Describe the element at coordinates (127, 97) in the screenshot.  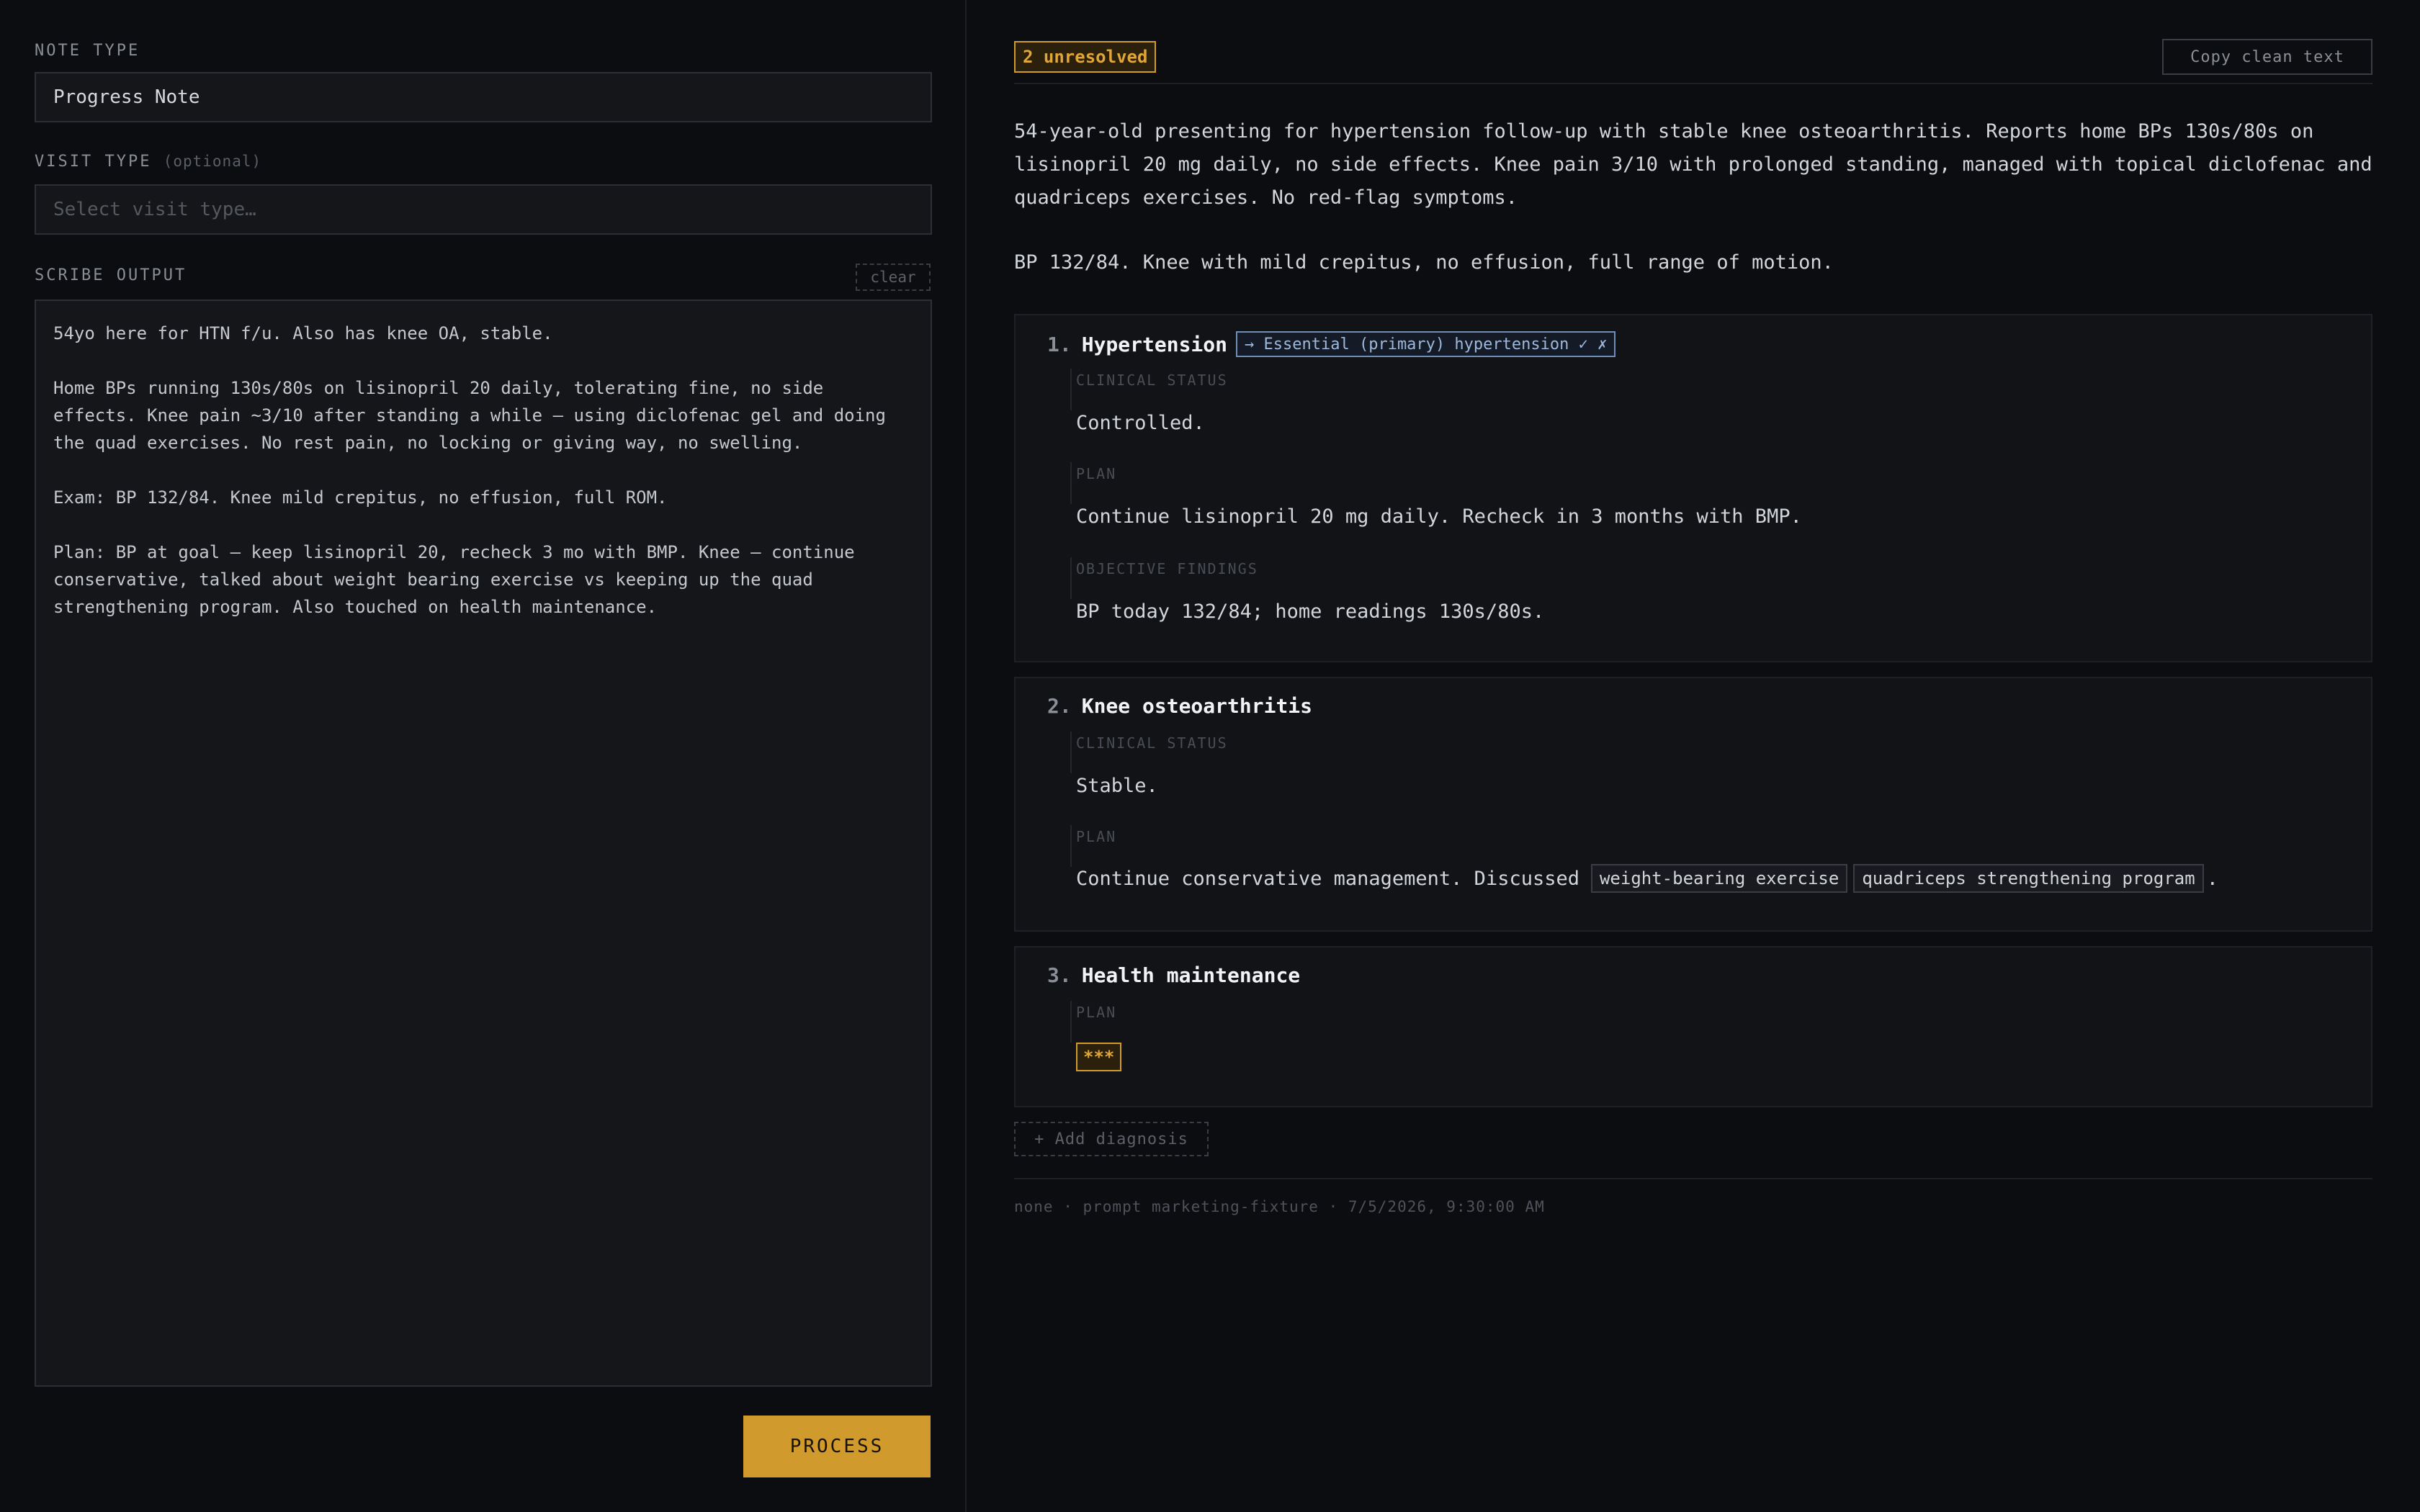
I see `note-type-value: Progress Note` at that location.